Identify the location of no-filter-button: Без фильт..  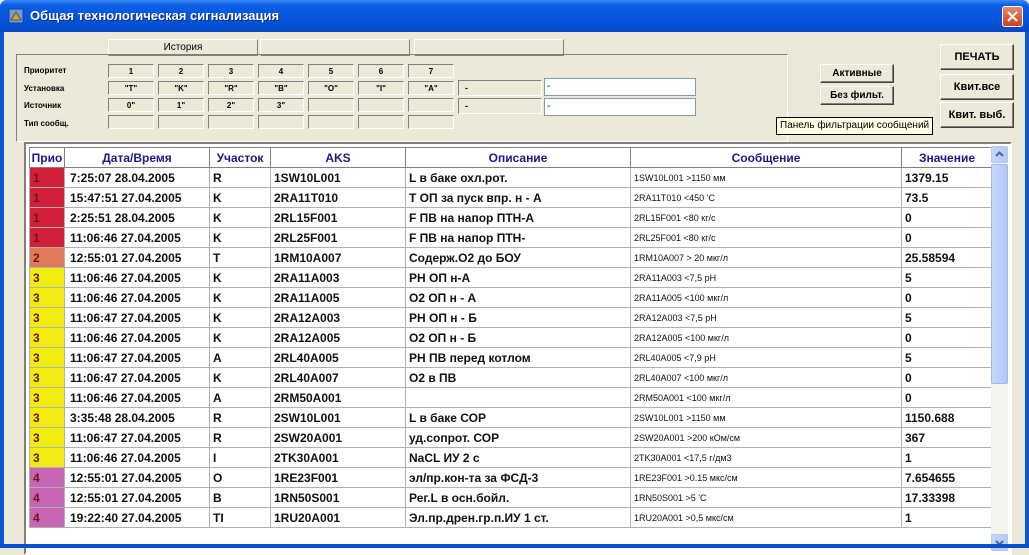
(857, 95).